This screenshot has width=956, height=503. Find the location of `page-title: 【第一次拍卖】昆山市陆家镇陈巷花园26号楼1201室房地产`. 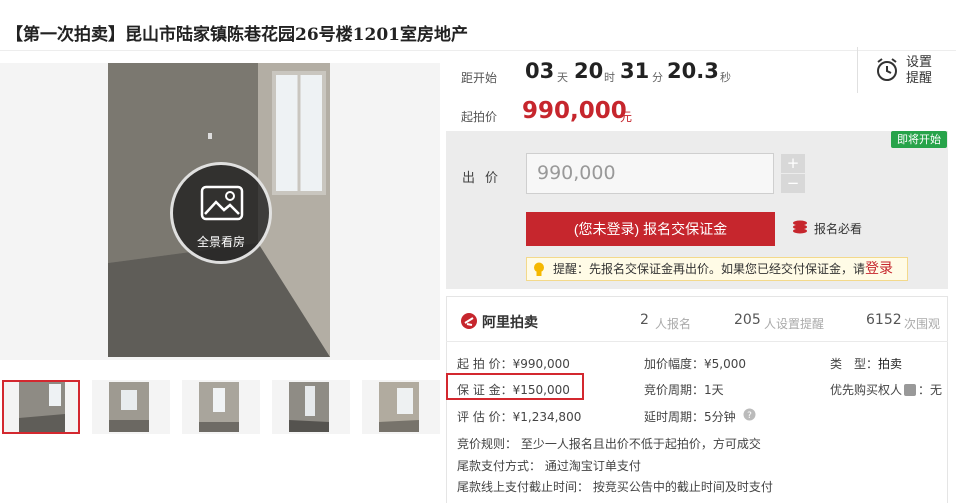

page-title: 【第一次拍卖】昆山市陆家镇陈巷花园26号楼1201室房地产 is located at coordinates (237, 35).